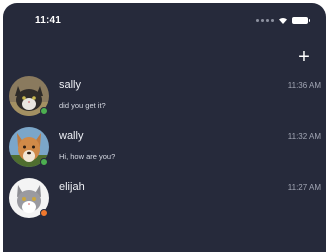 This screenshot has width=329, height=252. What do you see at coordinates (164, 18) in the screenshot?
I see `status-bar: 11:41` at bounding box center [164, 18].